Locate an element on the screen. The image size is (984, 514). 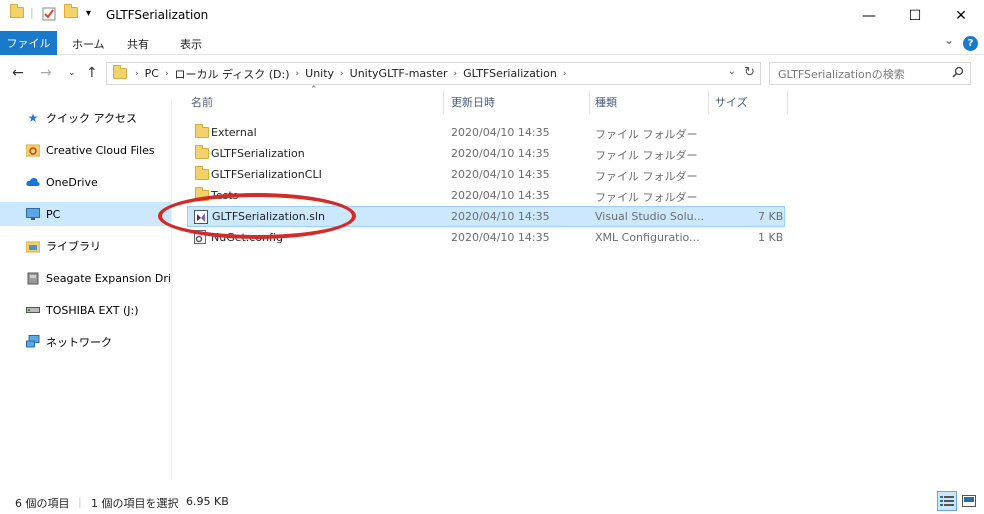
list-item: Tests 2020/04/10 14:35 ファイル フォルダー is located at coordinates (486, 195).